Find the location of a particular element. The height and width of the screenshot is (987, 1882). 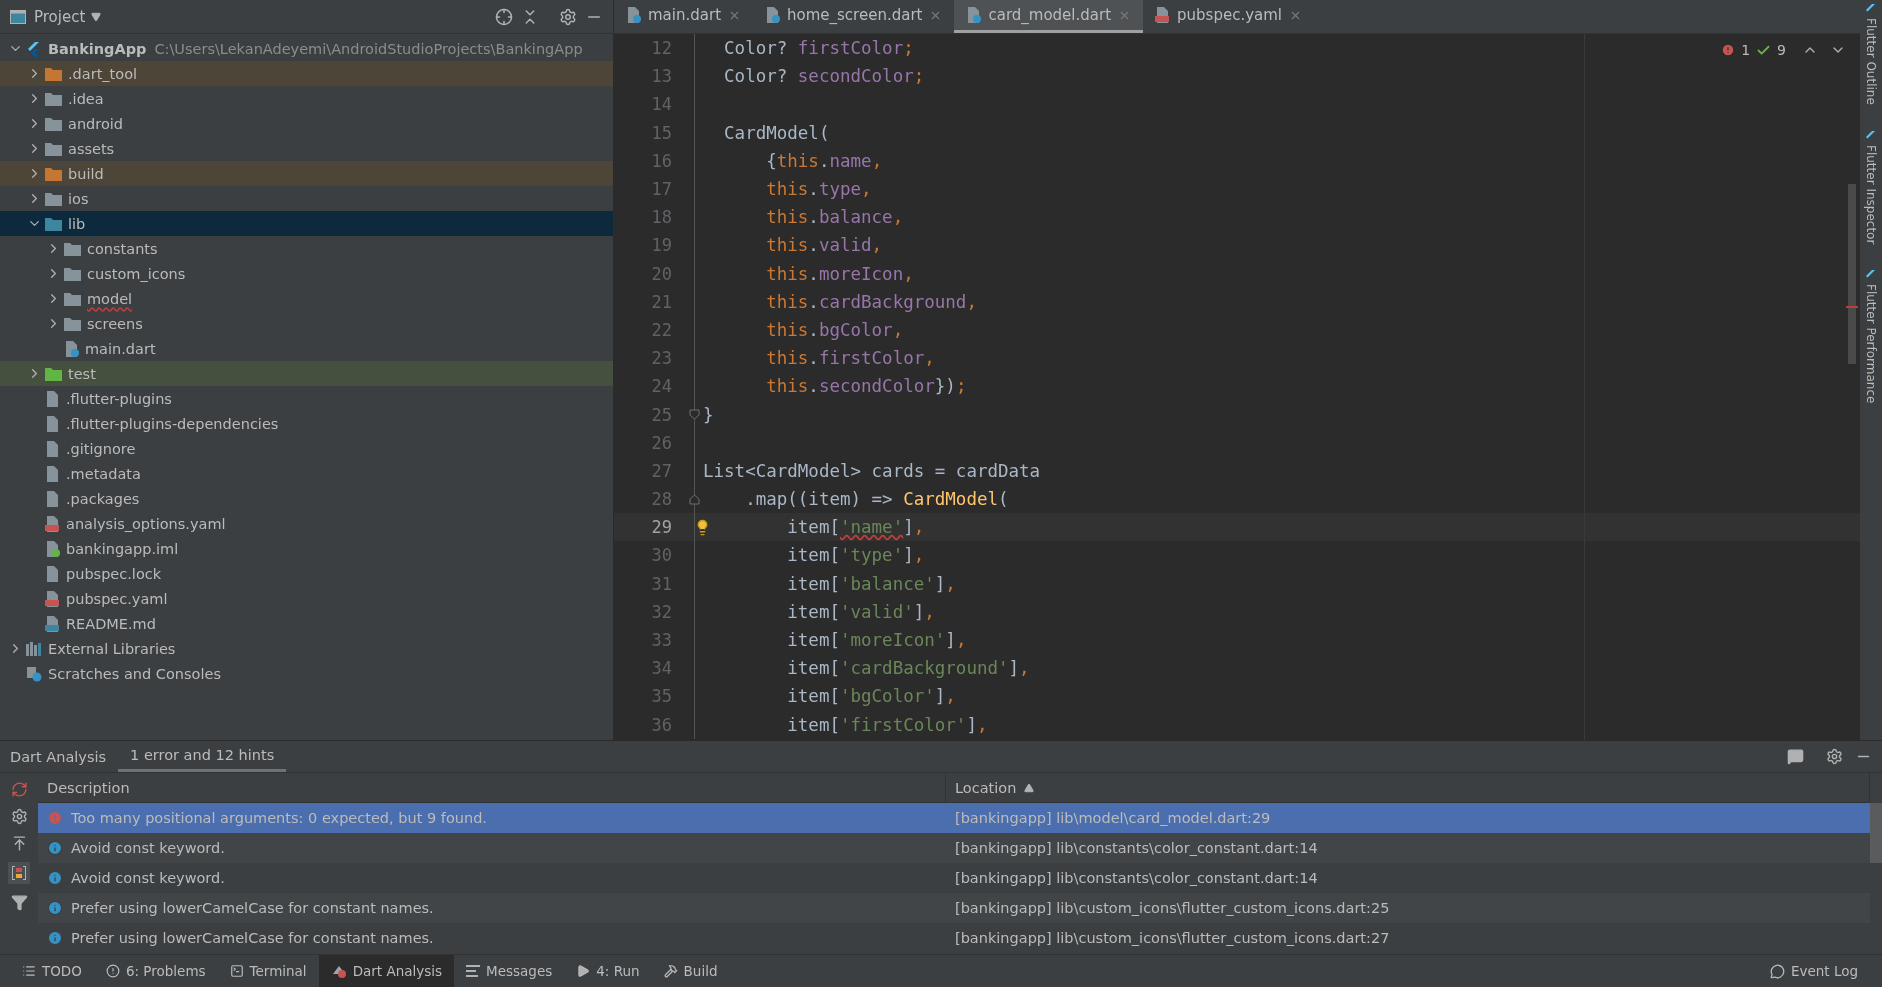

tree-row: custom_icons is located at coordinates (306, 273).